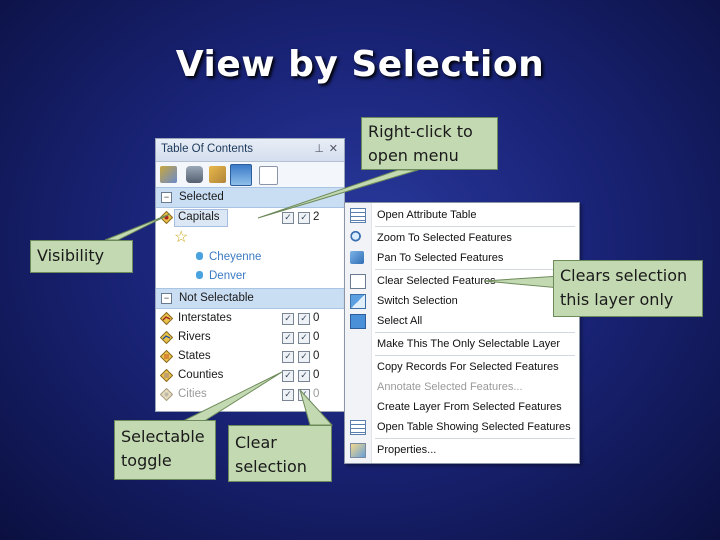 The image size is (720, 540). I want to click on star-symbol-icon: ☆, so click(181, 237).